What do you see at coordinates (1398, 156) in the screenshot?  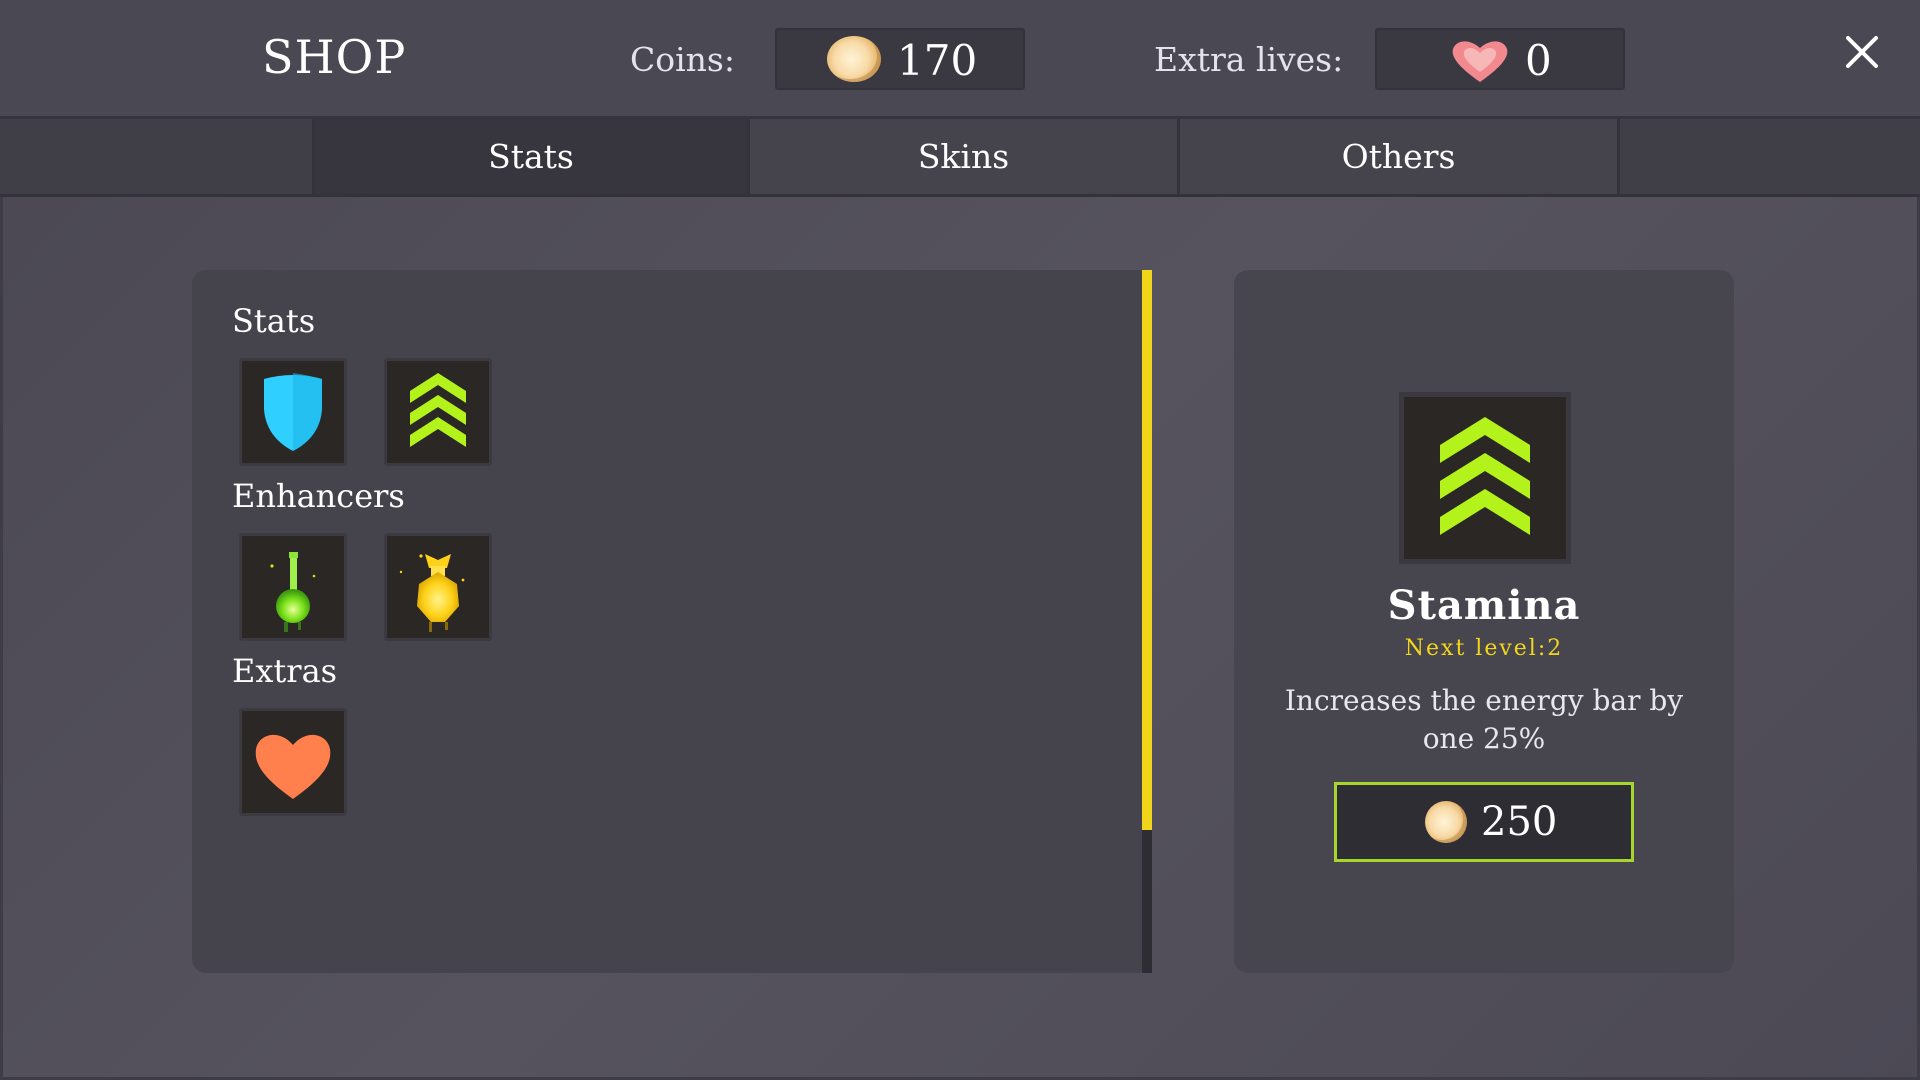 I see `tab-others: Others` at bounding box center [1398, 156].